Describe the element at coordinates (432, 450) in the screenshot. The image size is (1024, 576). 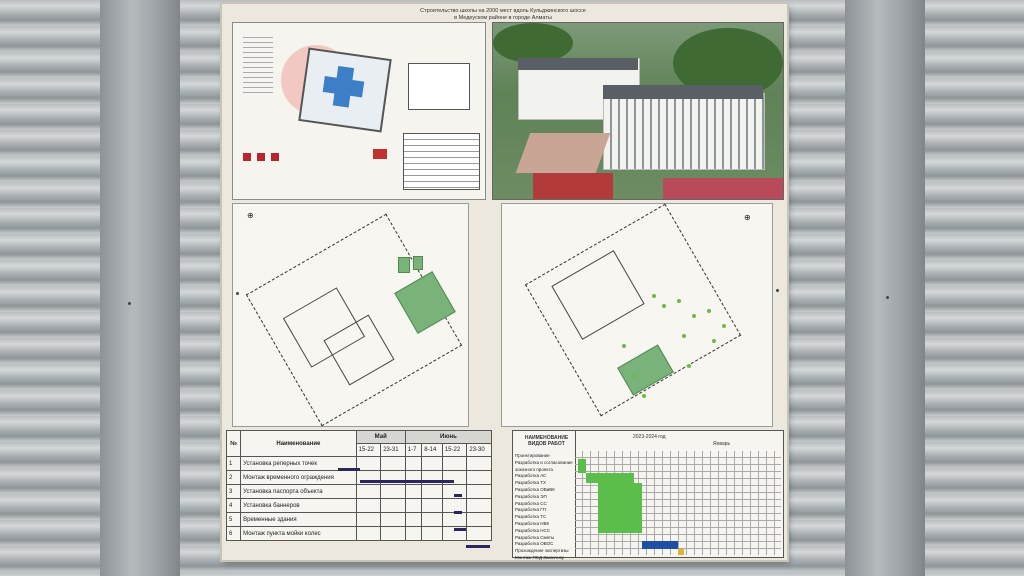
I see `period: 8-14` at that location.